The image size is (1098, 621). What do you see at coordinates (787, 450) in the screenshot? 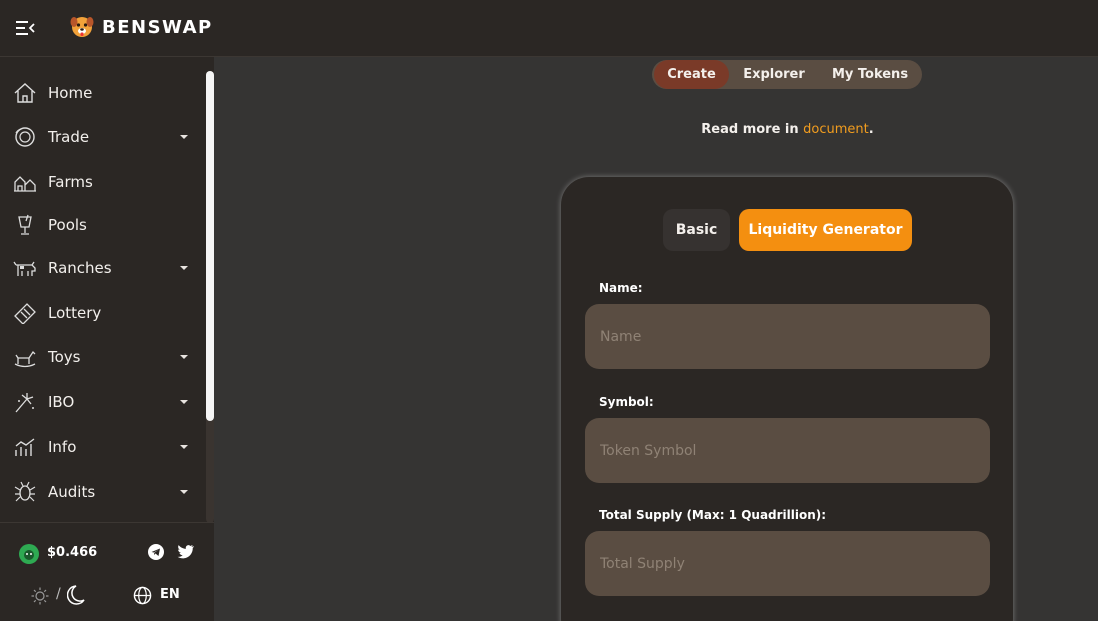
I see `symbol-input` at bounding box center [787, 450].